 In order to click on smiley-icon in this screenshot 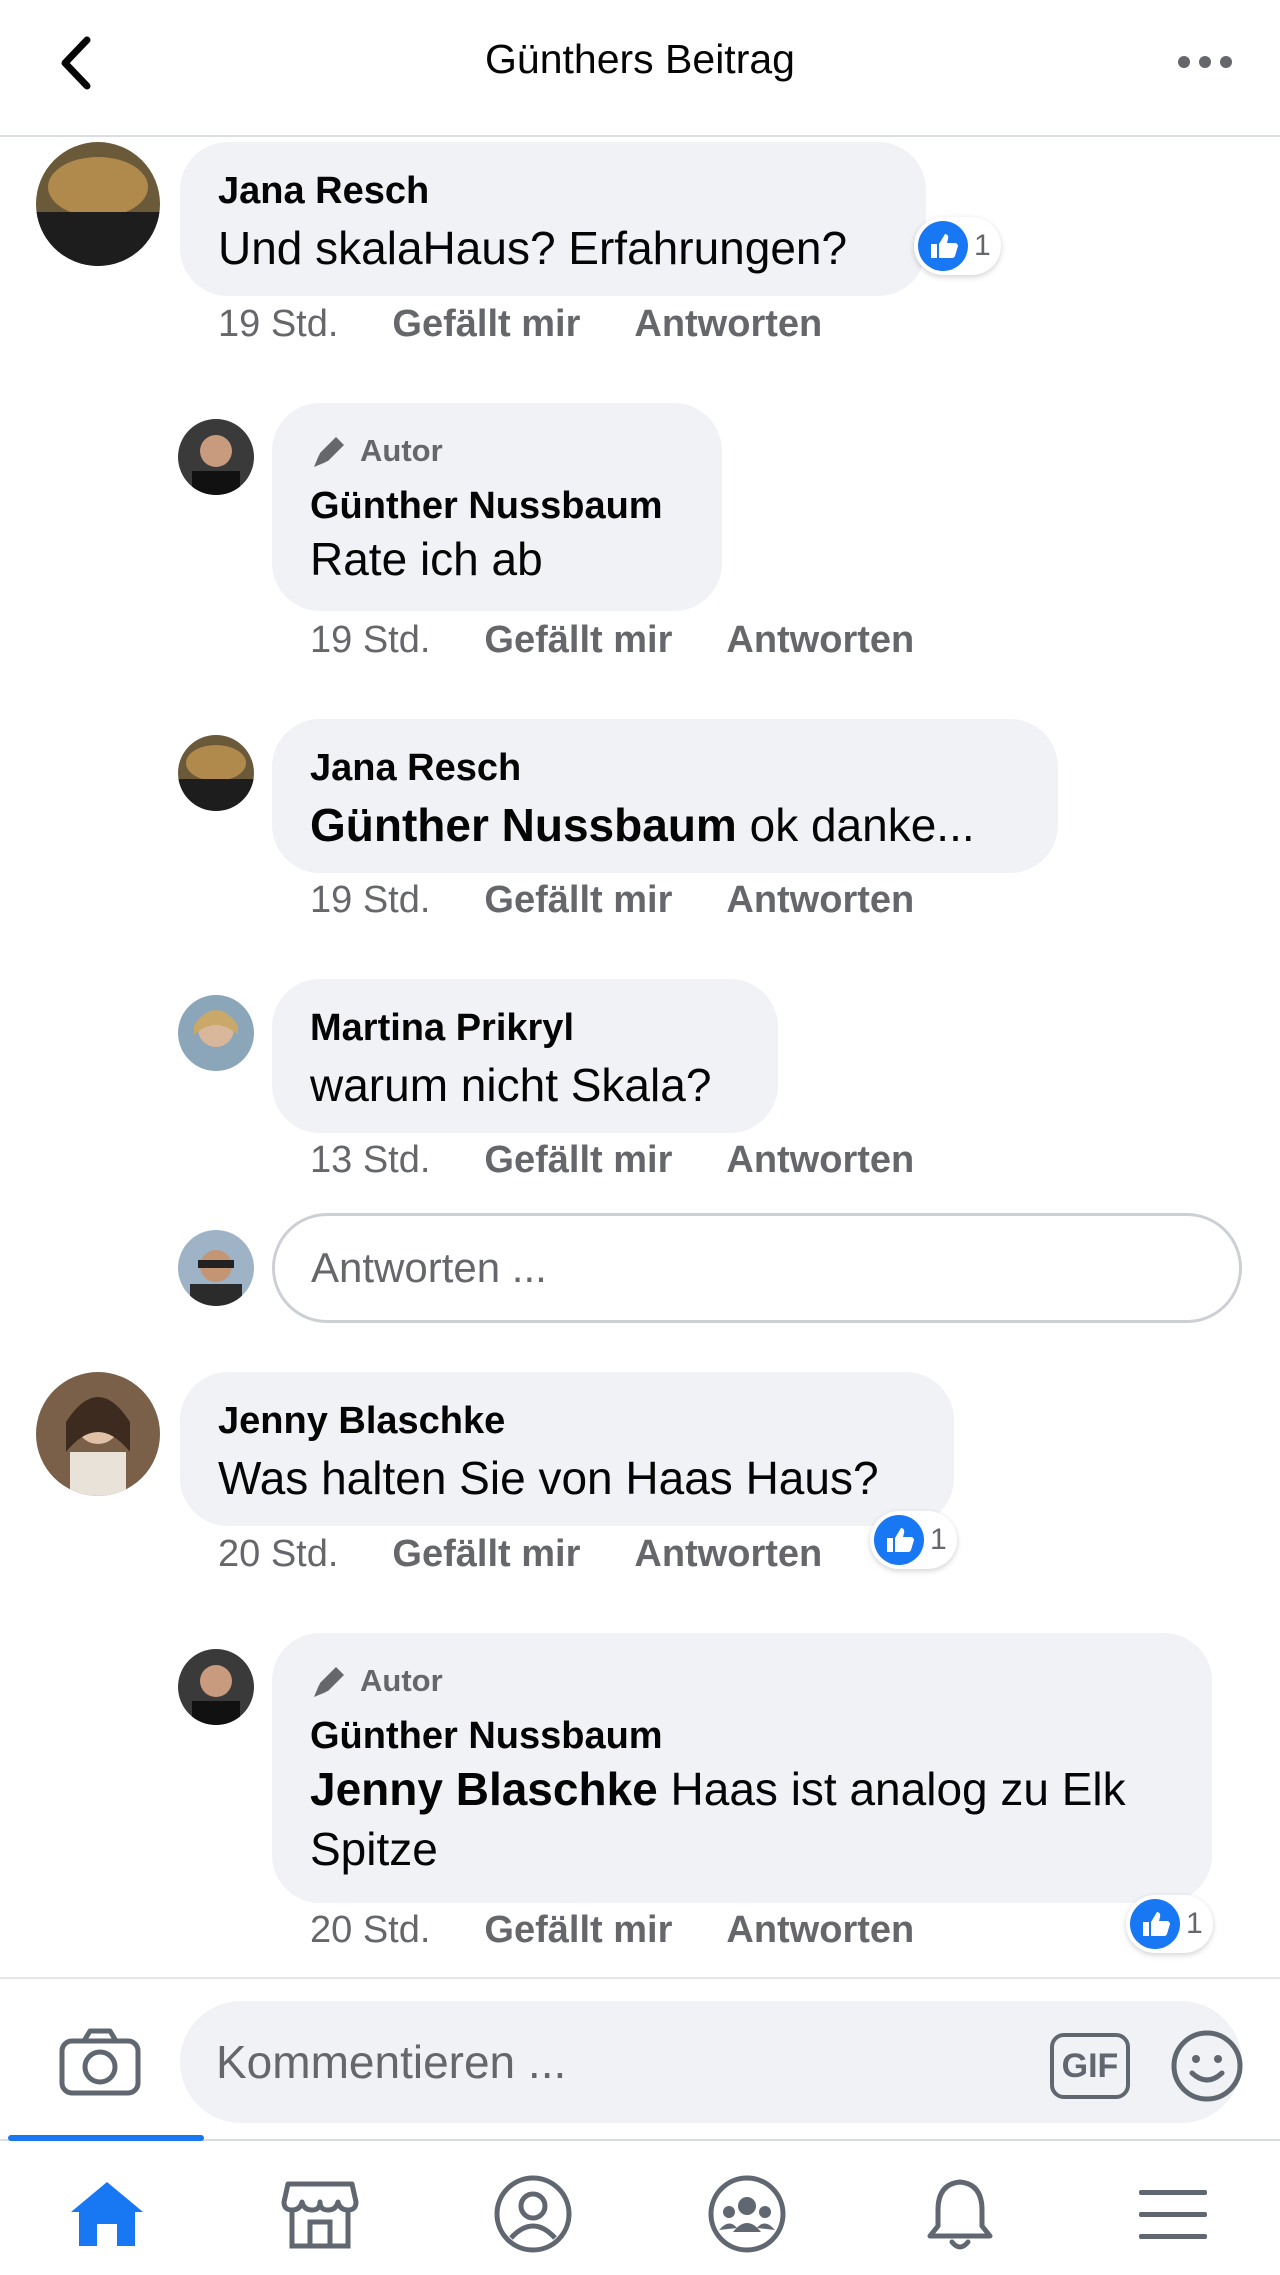, I will do `click(1207, 2066)`.